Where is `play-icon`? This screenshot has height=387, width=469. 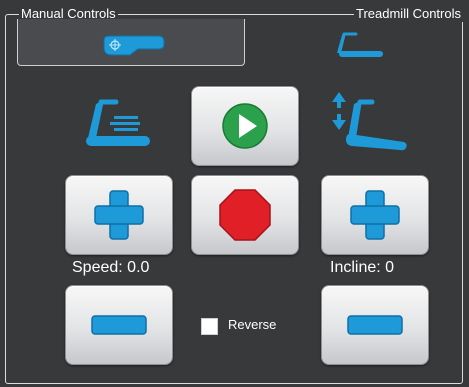 play-icon is located at coordinates (245, 126).